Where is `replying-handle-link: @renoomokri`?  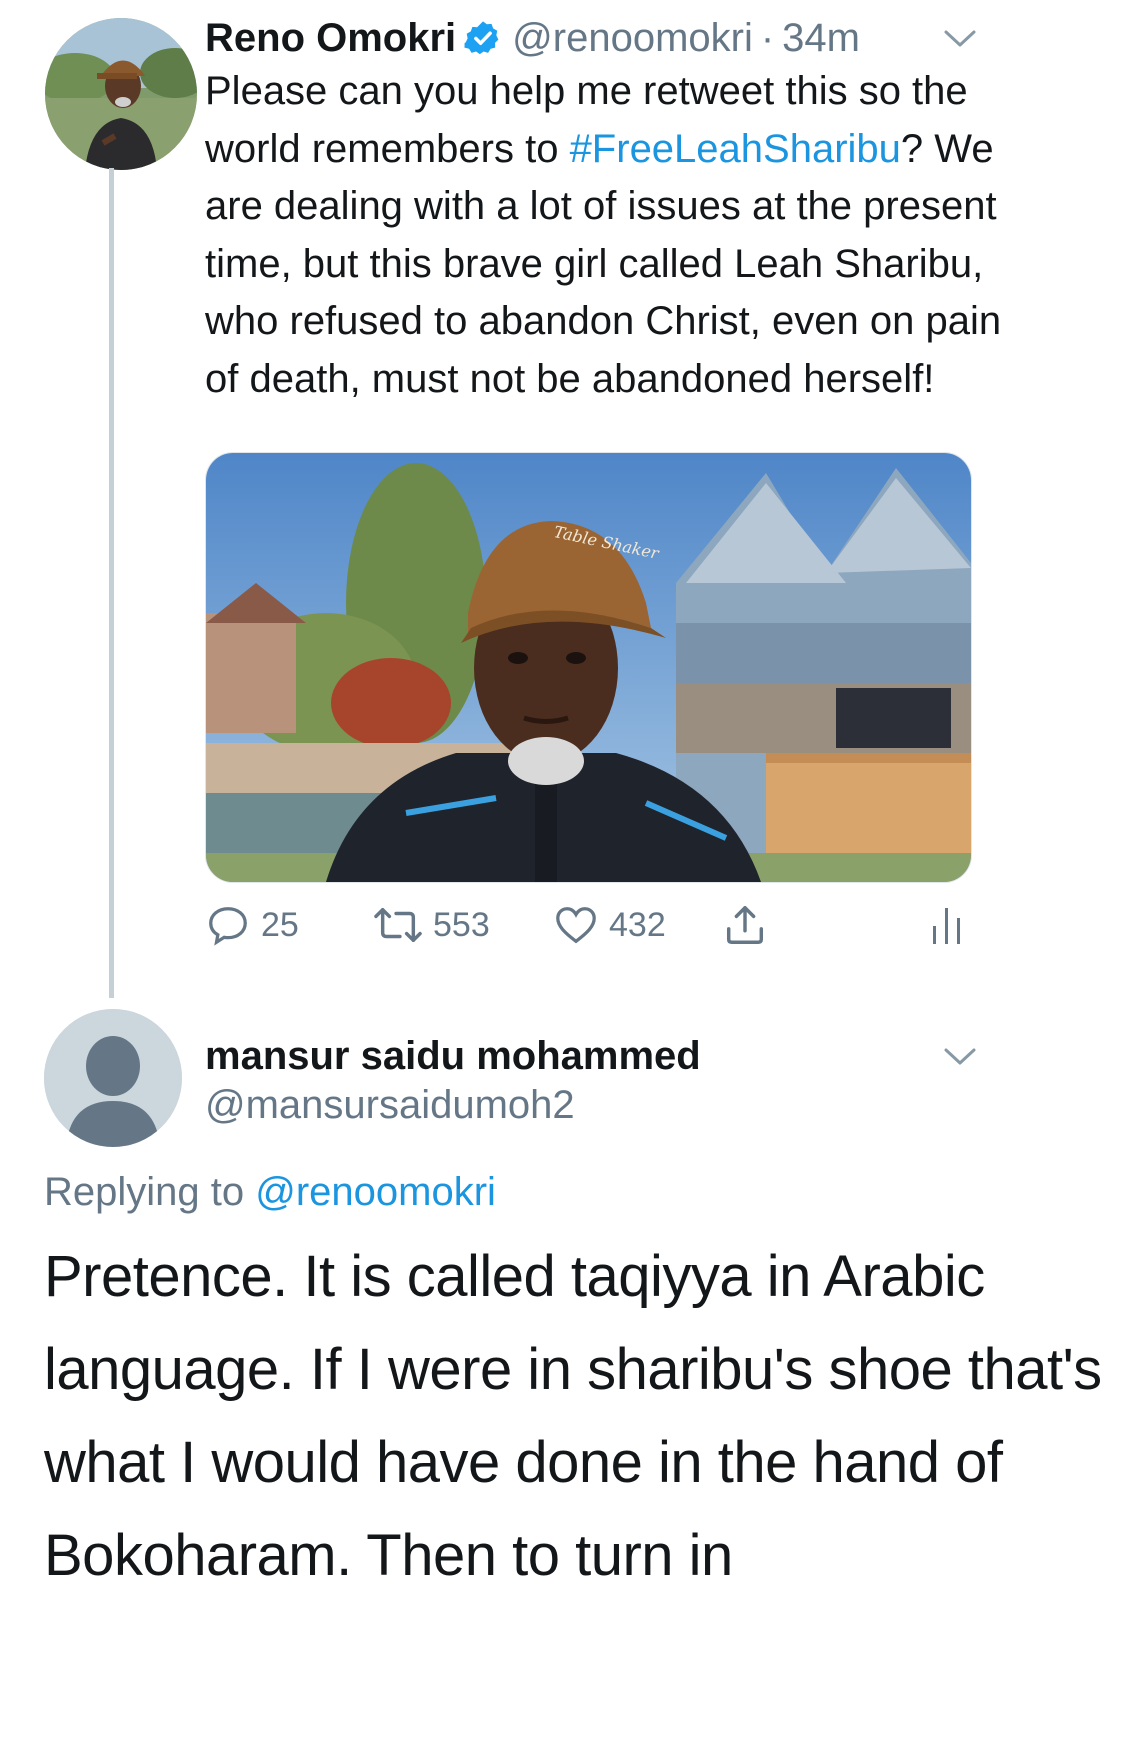
replying-handle-link: @renoomokri is located at coordinates (375, 1192).